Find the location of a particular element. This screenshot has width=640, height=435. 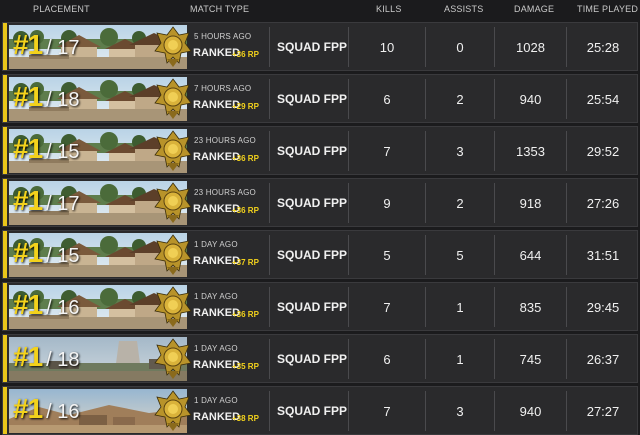

rp-gain: +29 RP is located at coordinates (245, 106).